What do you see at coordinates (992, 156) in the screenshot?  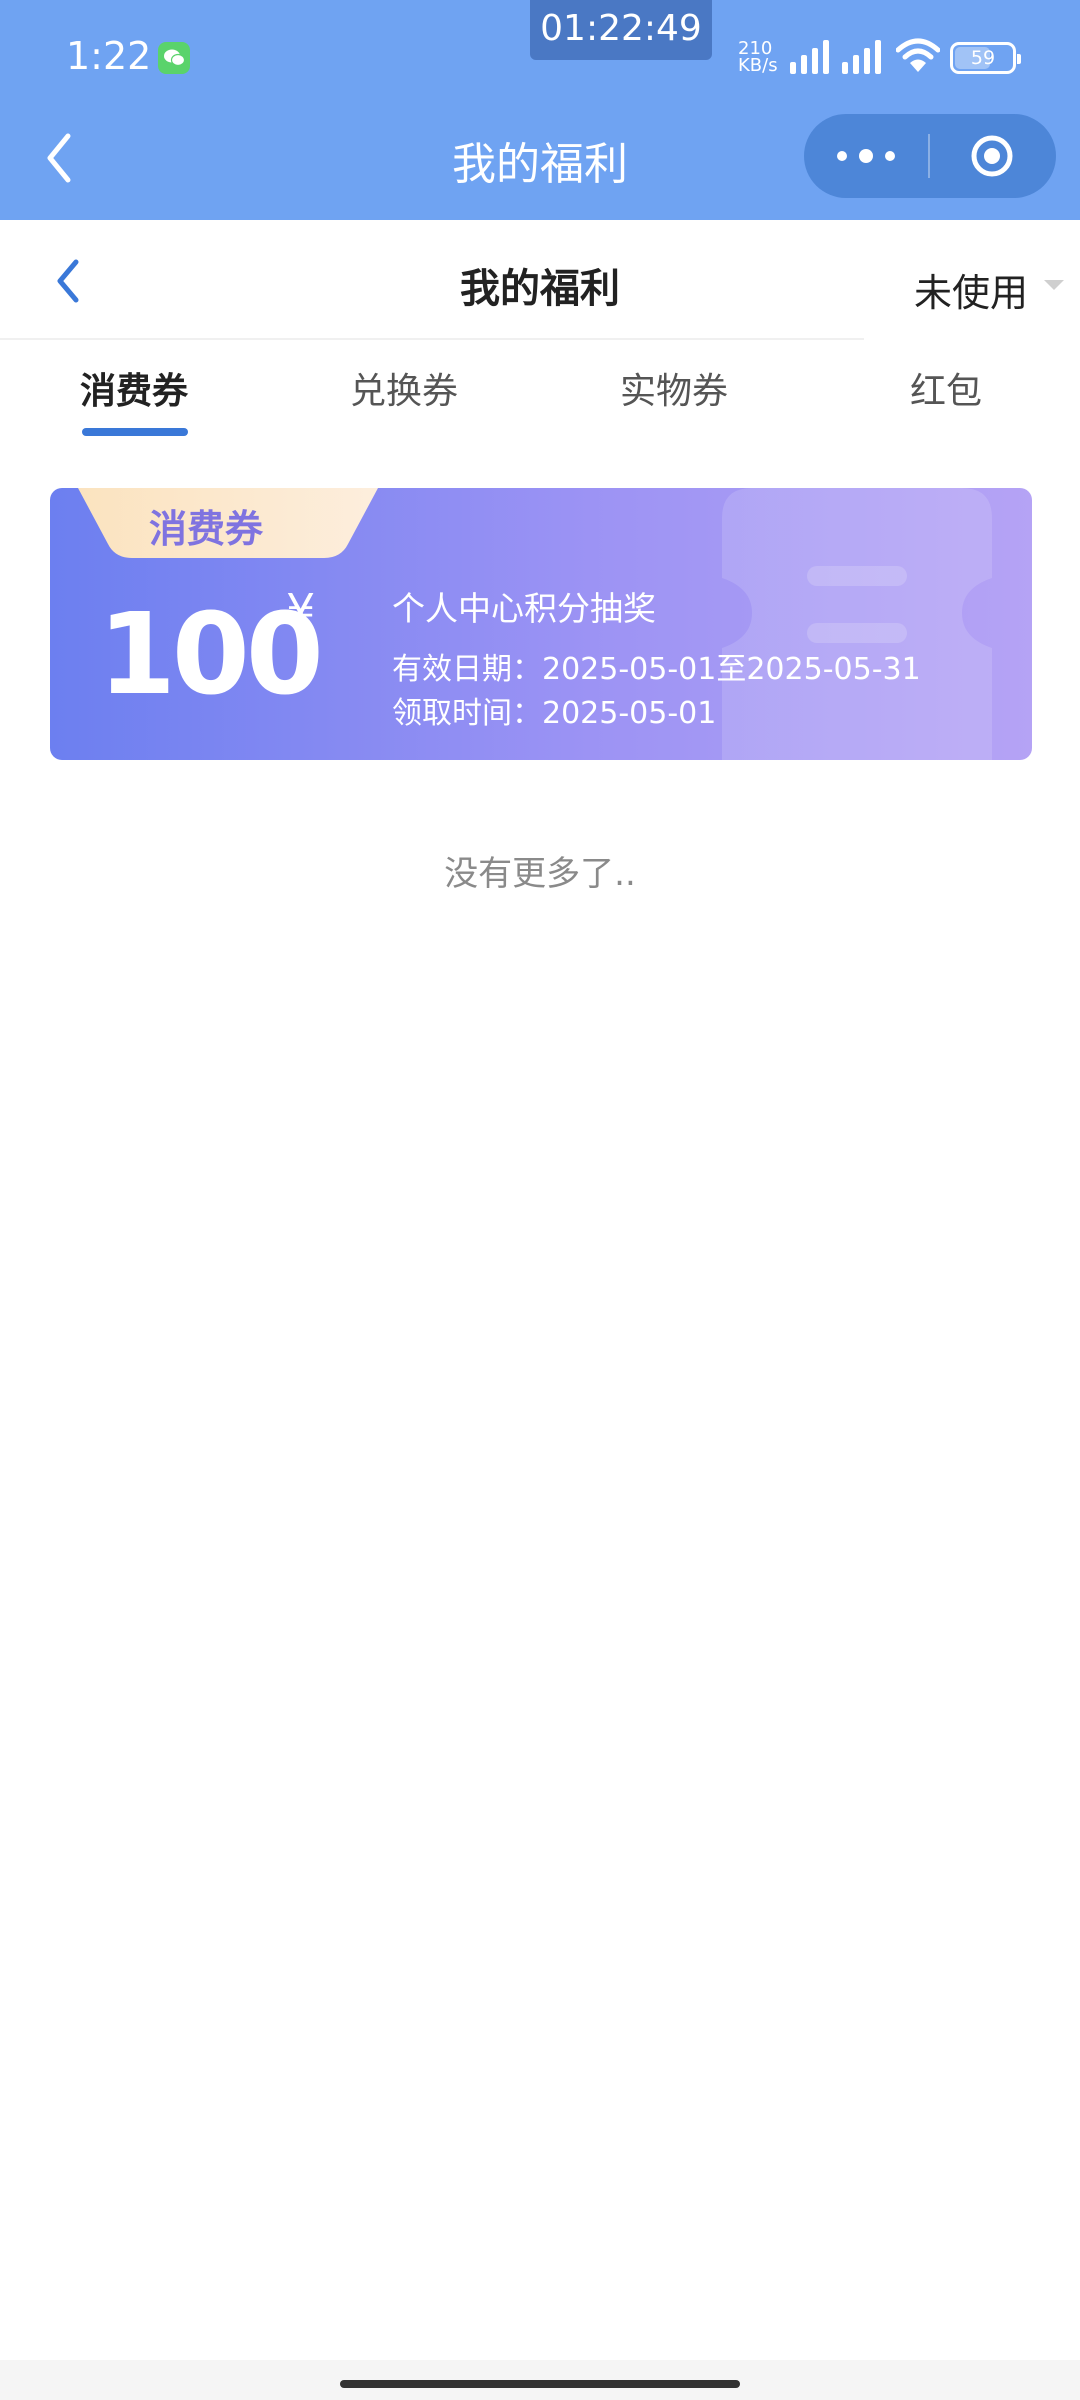 I see `target-circle-icon` at bounding box center [992, 156].